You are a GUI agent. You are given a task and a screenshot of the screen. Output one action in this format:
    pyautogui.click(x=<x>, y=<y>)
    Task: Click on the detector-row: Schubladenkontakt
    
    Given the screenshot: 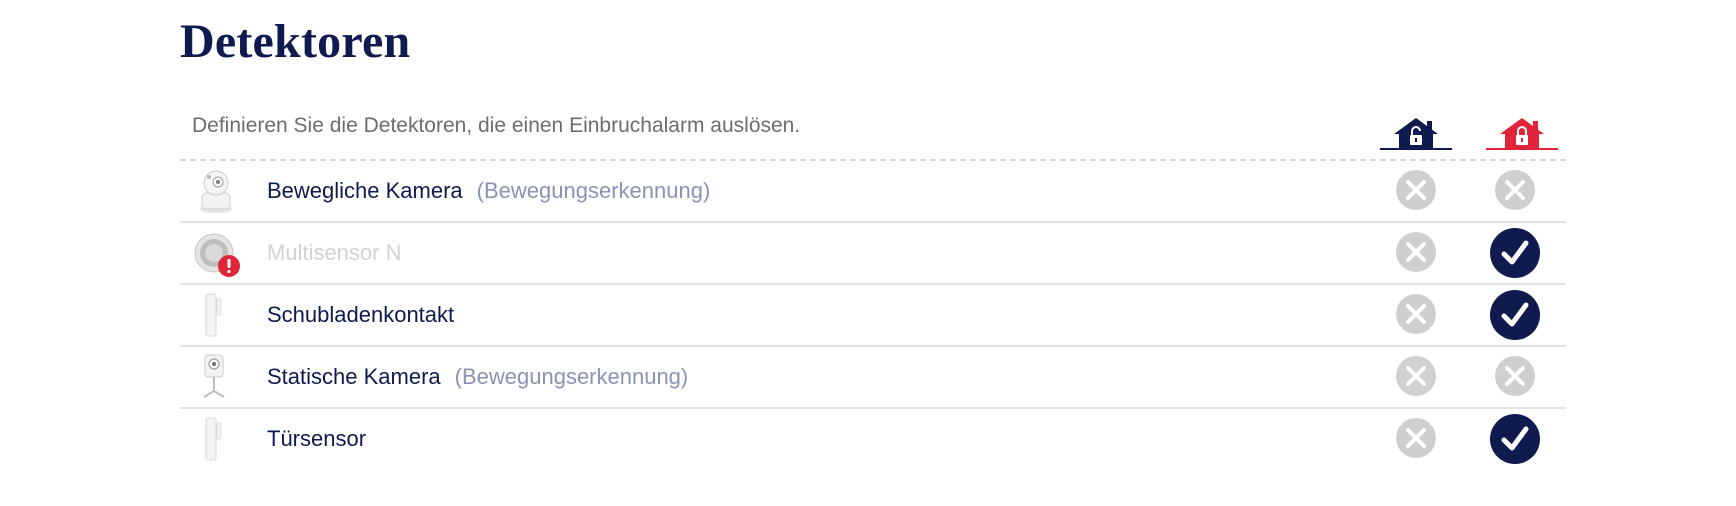 What is the action you would take?
    pyautogui.click(x=873, y=316)
    